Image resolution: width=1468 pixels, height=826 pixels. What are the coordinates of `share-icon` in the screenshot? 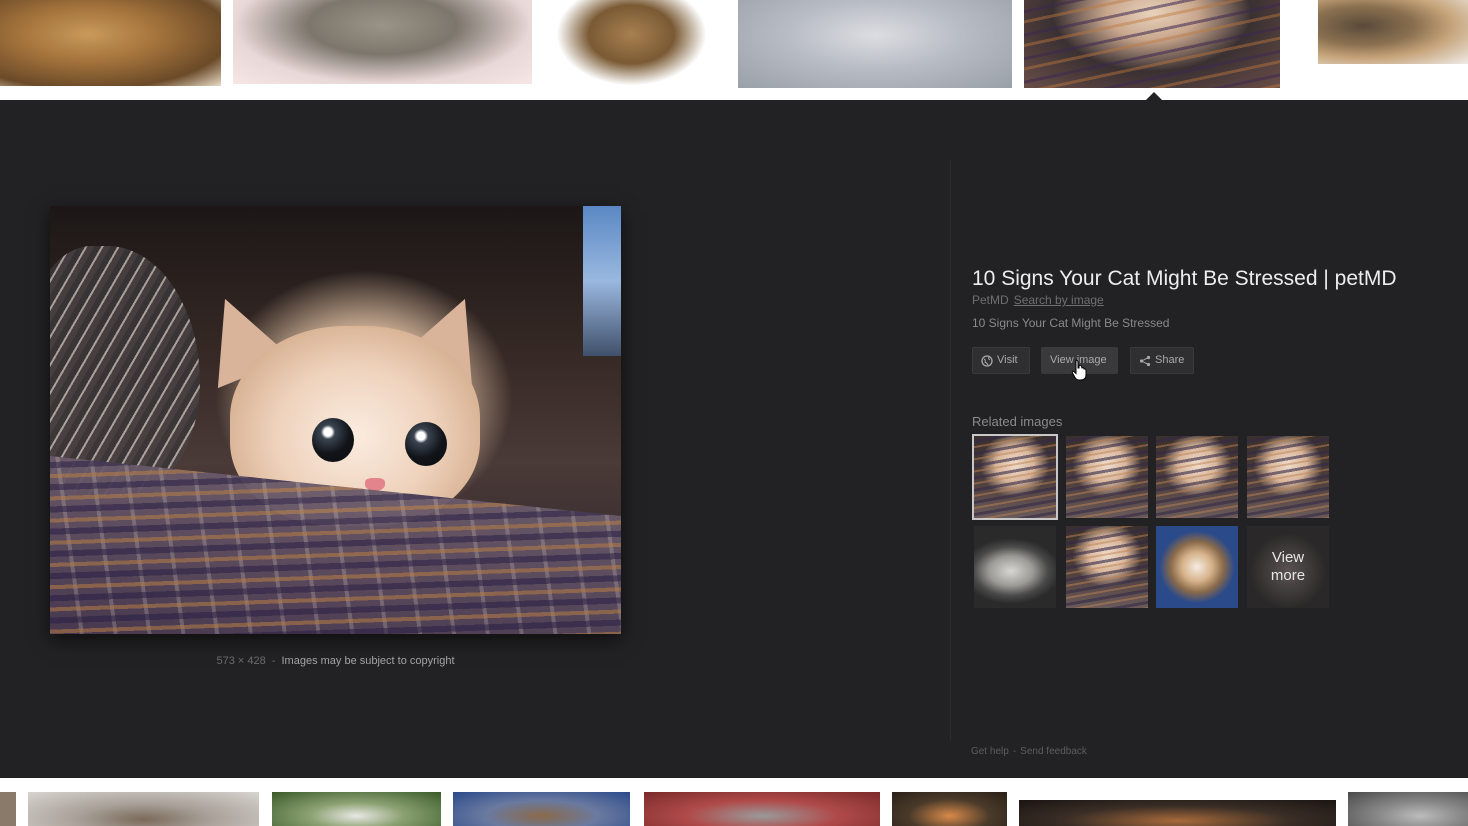 It's located at (1145, 360).